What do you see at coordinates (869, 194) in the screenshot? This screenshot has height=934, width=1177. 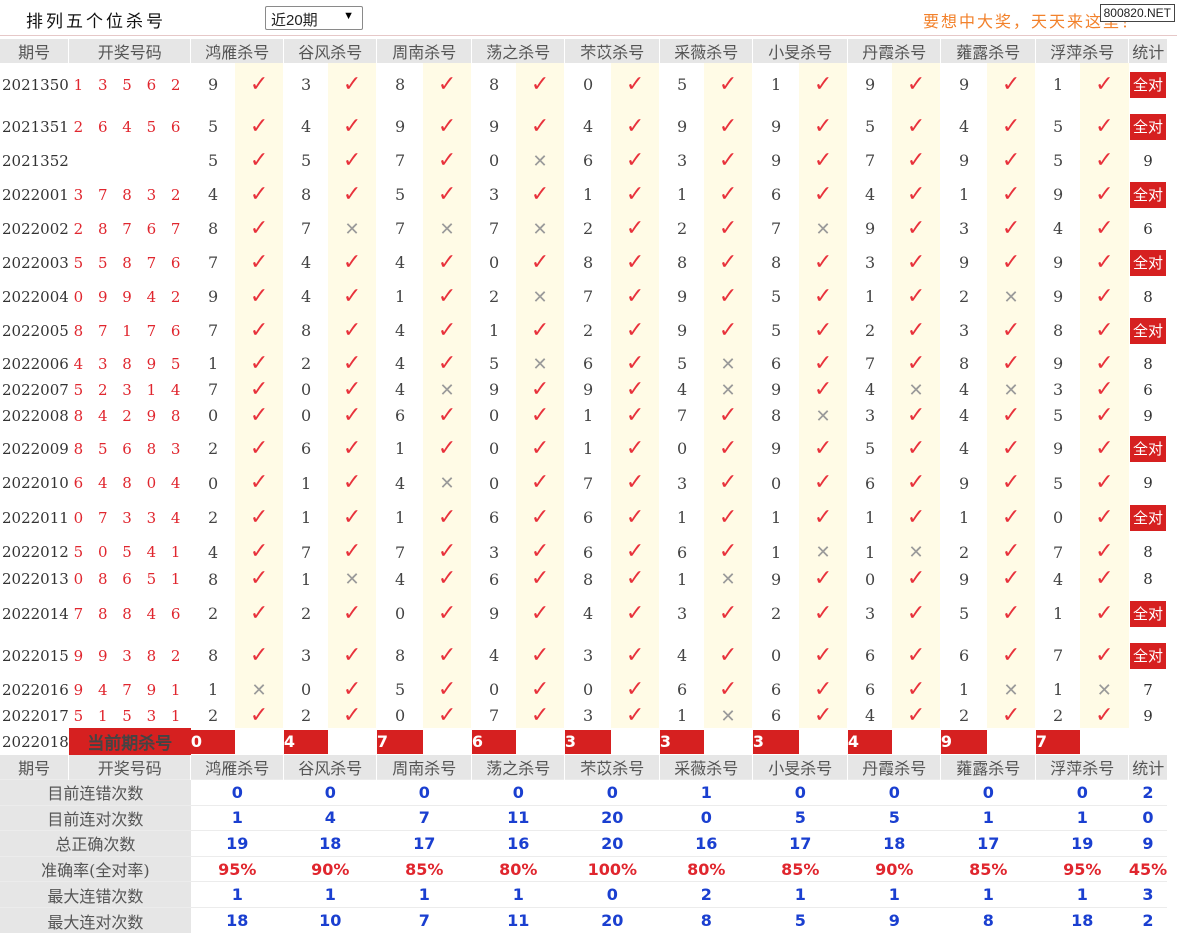 I see `kill-value-cell: 4` at bounding box center [869, 194].